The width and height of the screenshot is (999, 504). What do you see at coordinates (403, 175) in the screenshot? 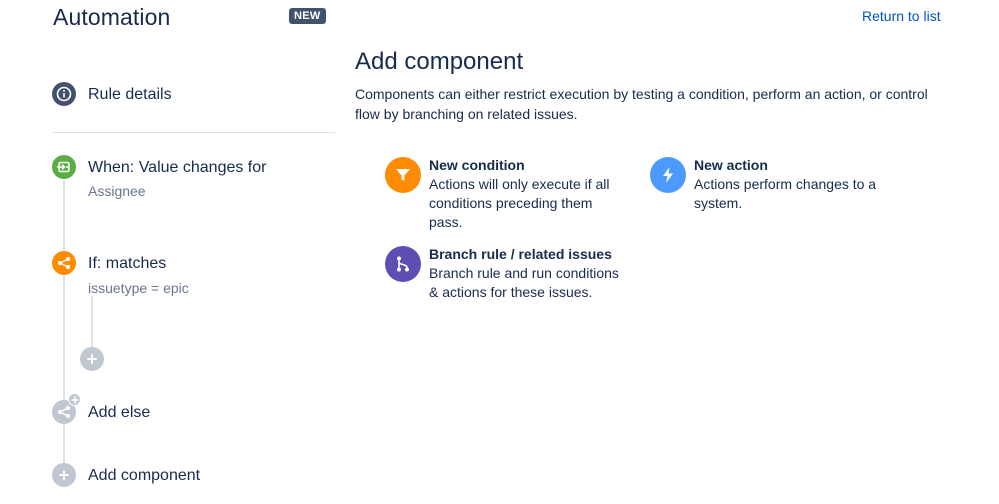
I see `funnel-icon` at bounding box center [403, 175].